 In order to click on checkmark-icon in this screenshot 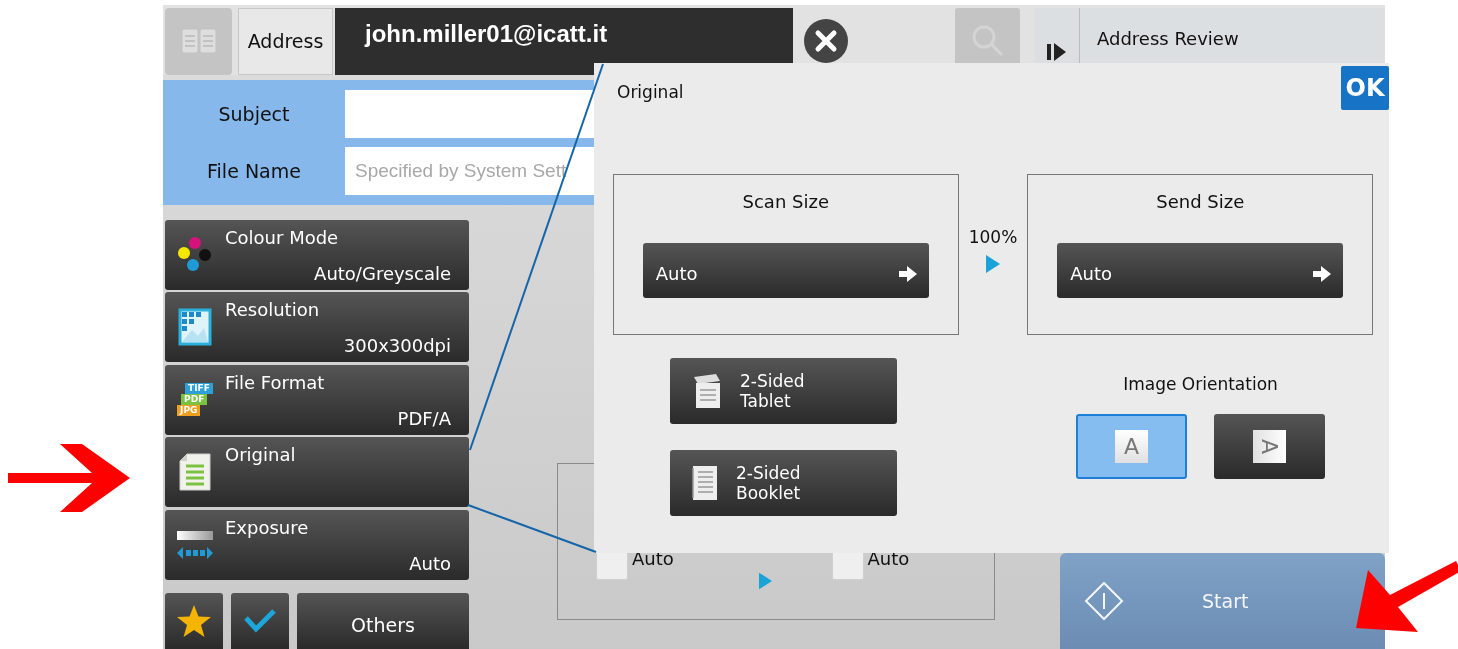, I will do `click(260, 621)`.